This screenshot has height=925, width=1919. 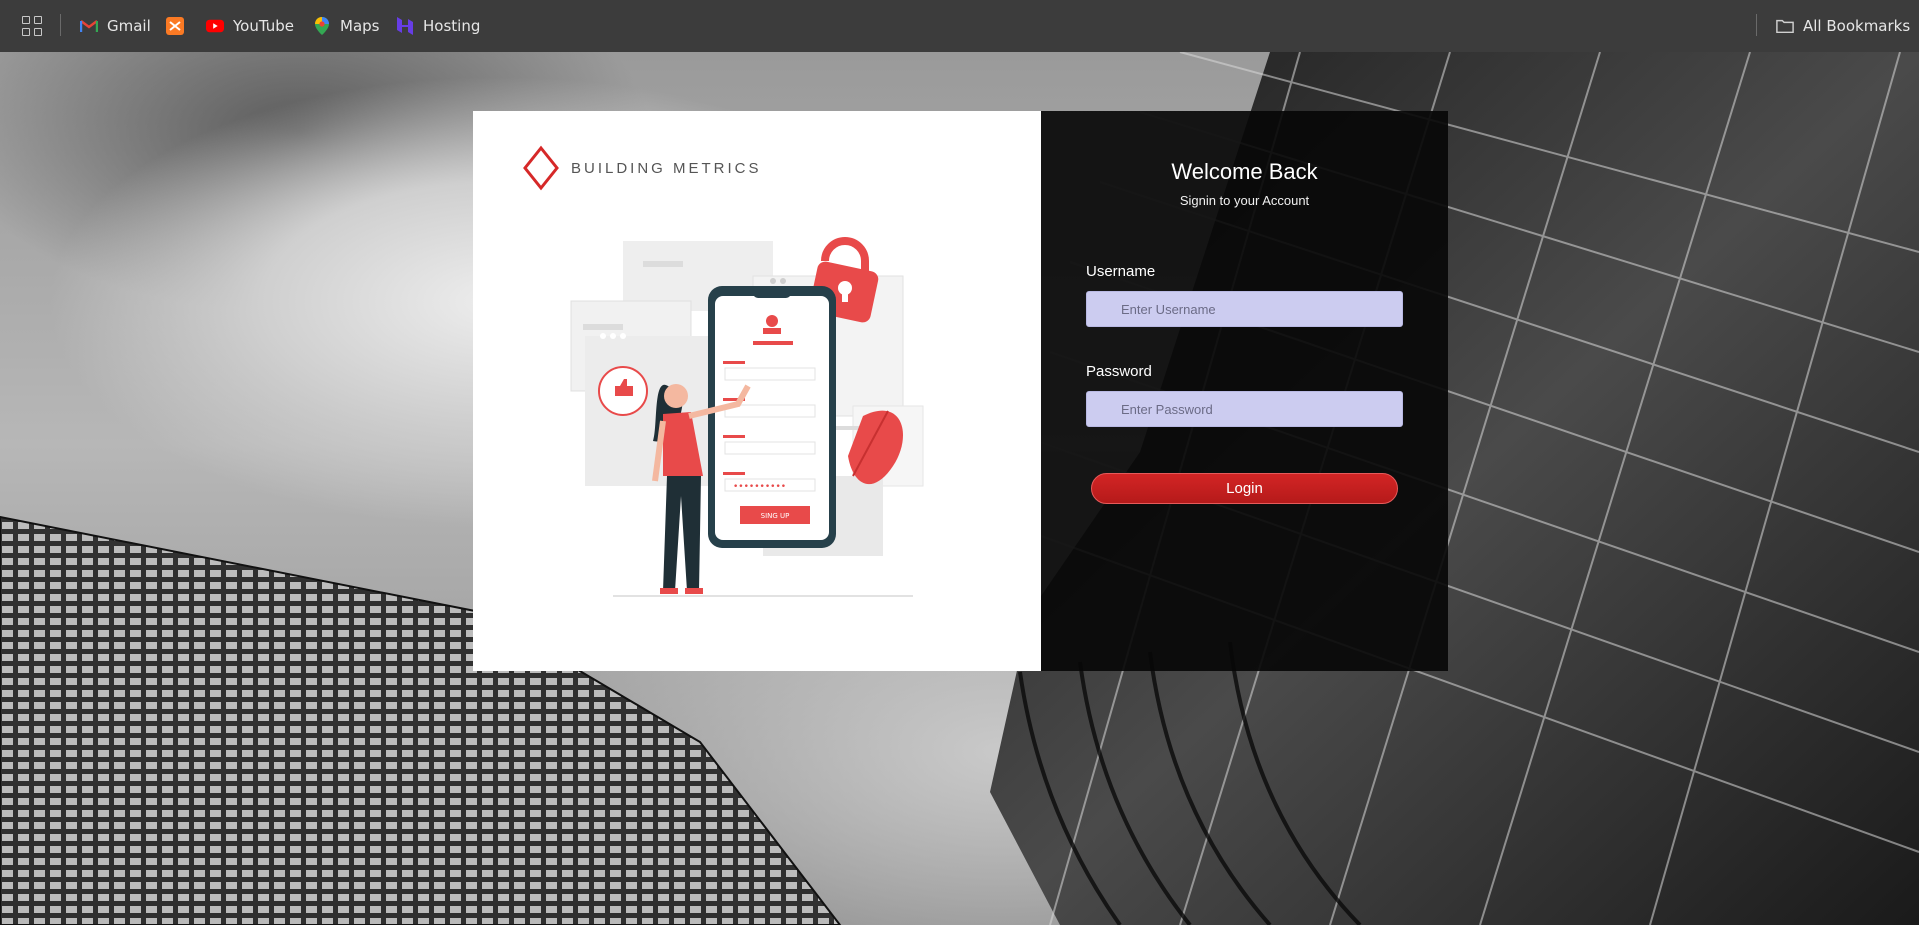 What do you see at coordinates (405, 26) in the screenshot?
I see `hostinger-icon` at bounding box center [405, 26].